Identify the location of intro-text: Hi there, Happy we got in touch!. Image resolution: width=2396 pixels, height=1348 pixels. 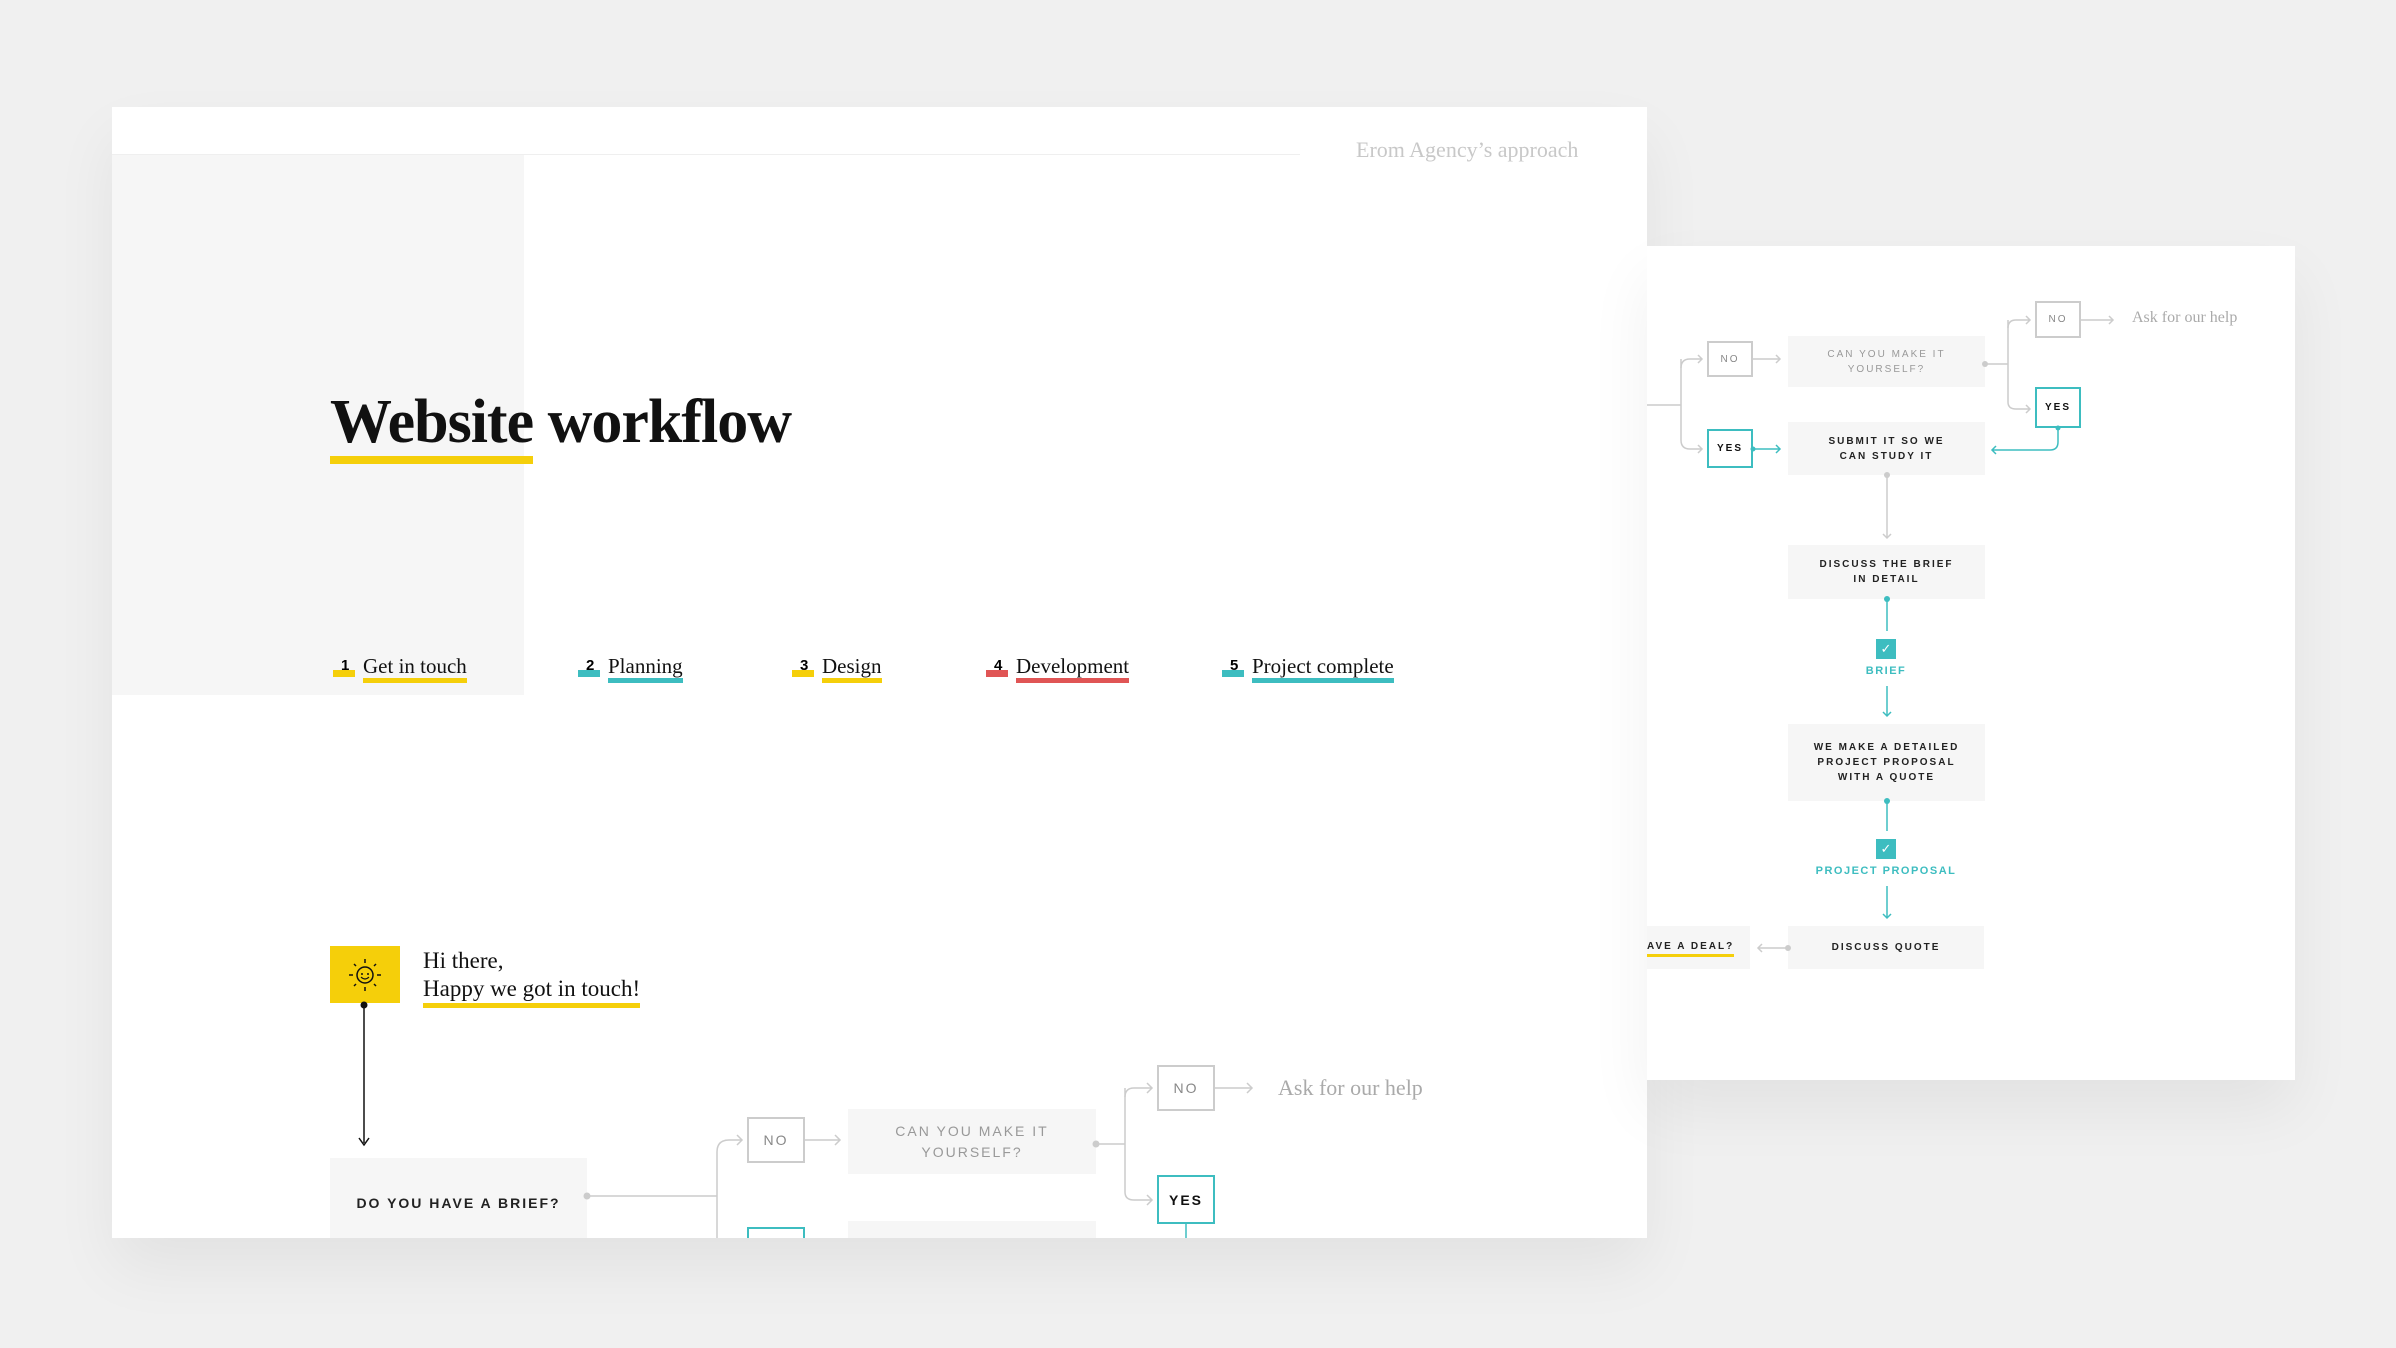
(532, 977).